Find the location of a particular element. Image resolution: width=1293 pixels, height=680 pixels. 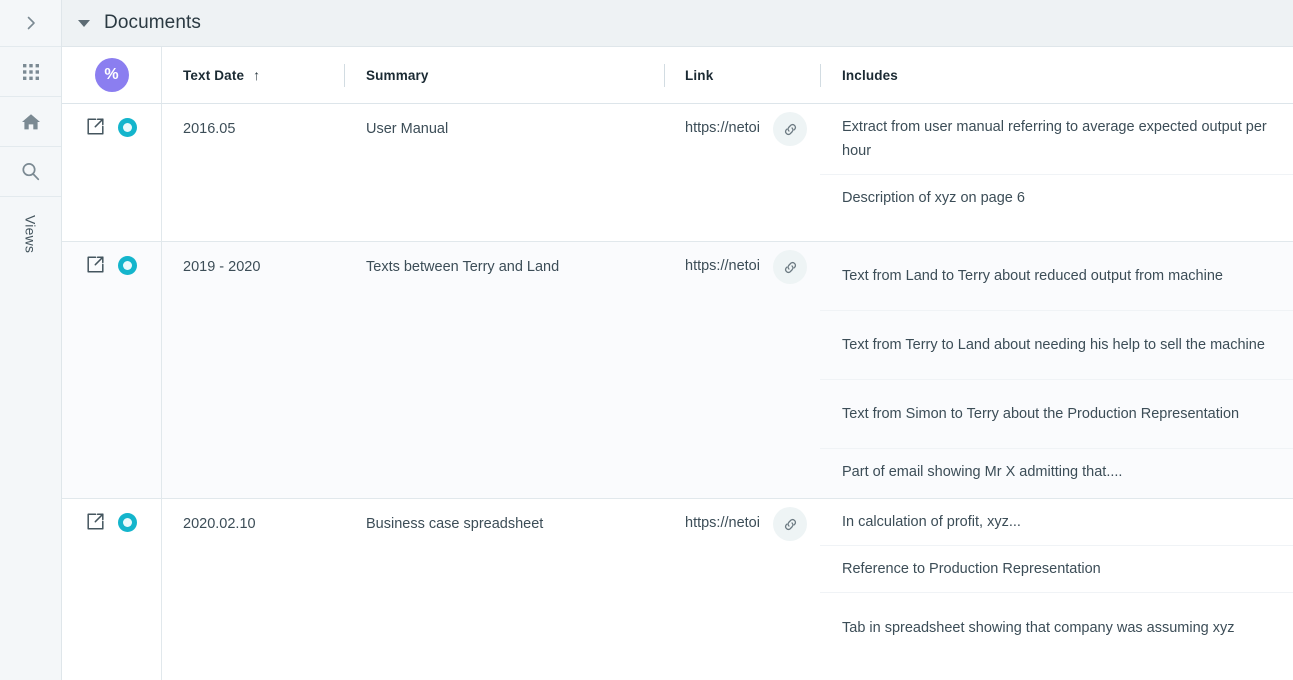

header-cell-actions: % is located at coordinates (112, 75).